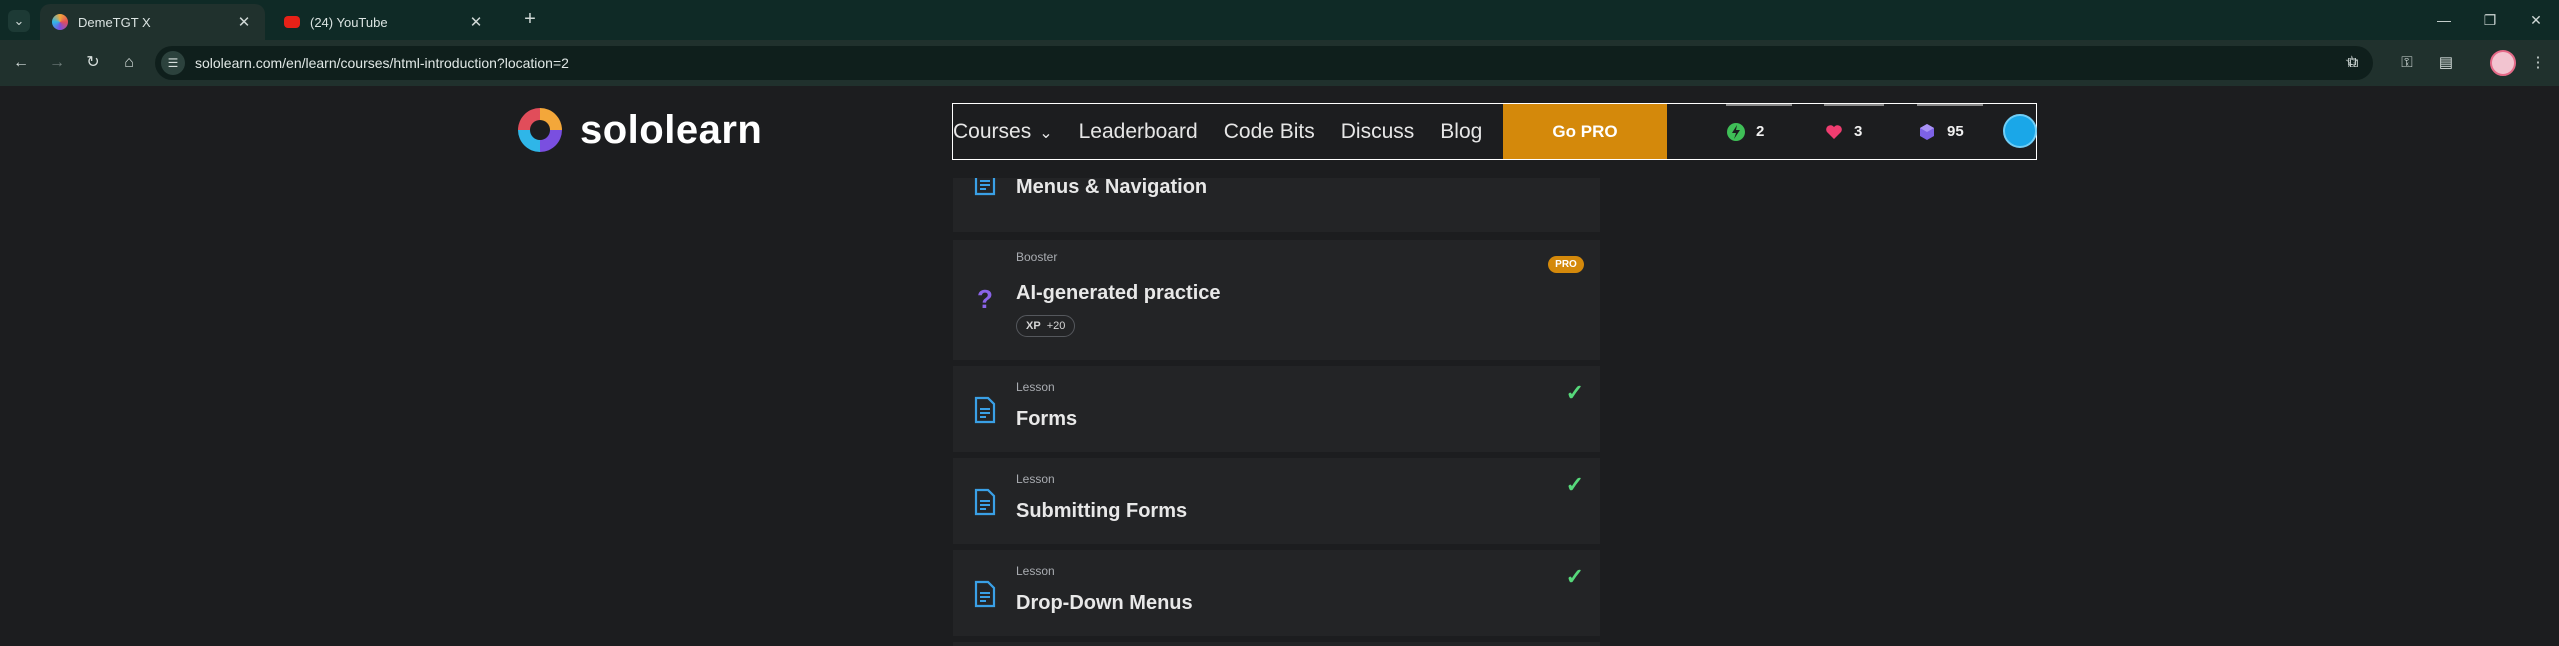 Image resolution: width=2559 pixels, height=646 pixels. I want to click on nav-courses: Courses ⌄, so click(1003, 132).